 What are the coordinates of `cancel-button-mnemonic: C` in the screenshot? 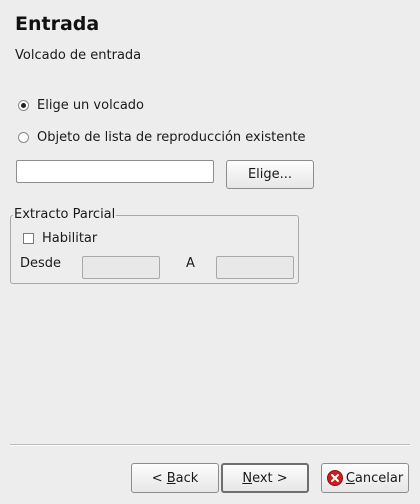 It's located at (350, 478).